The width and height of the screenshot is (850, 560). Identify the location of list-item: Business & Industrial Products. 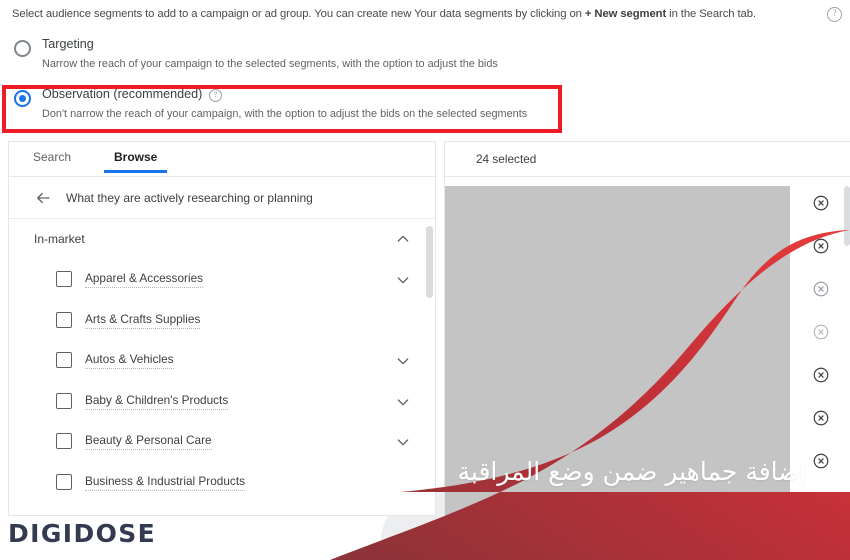
(222, 482).